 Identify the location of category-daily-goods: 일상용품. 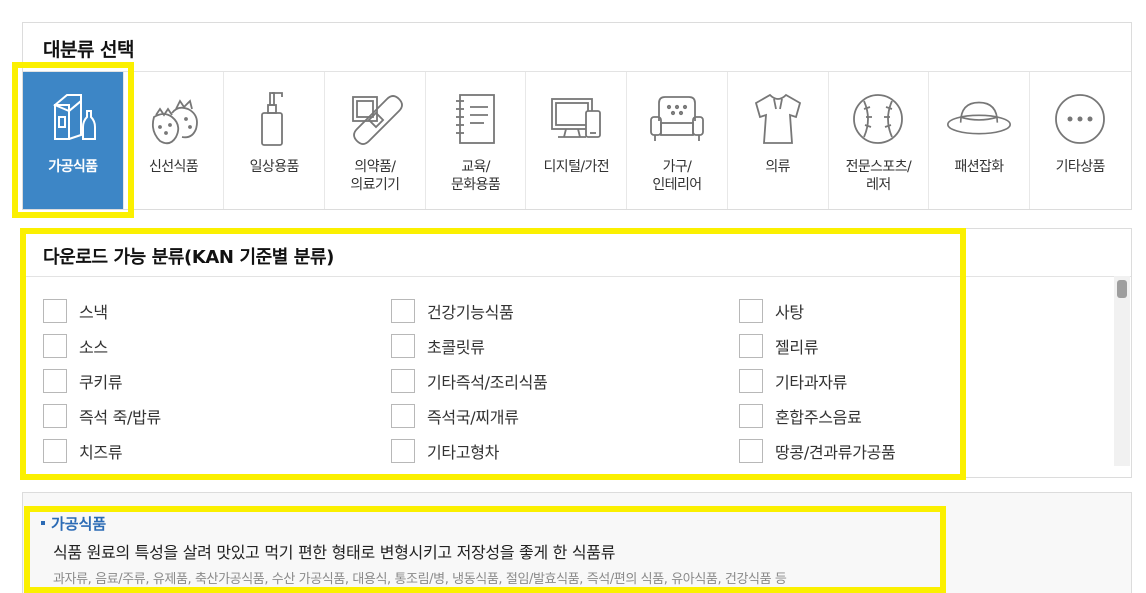
(275, 140).